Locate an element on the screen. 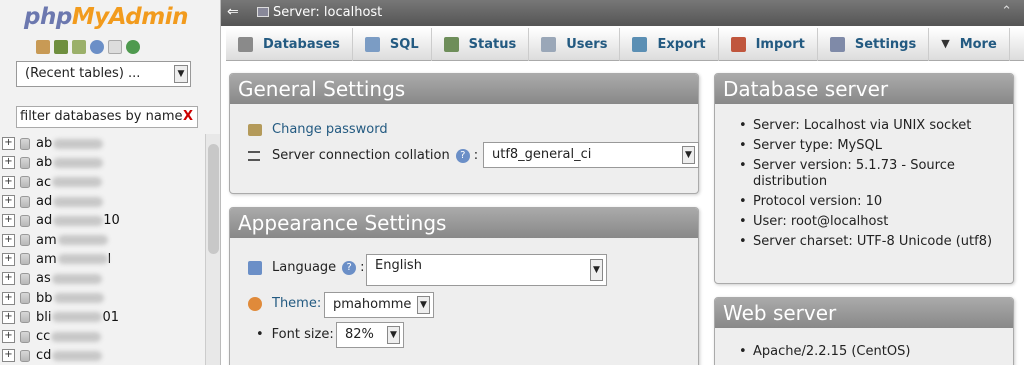  status-icon is located at coordinates (451, 44).